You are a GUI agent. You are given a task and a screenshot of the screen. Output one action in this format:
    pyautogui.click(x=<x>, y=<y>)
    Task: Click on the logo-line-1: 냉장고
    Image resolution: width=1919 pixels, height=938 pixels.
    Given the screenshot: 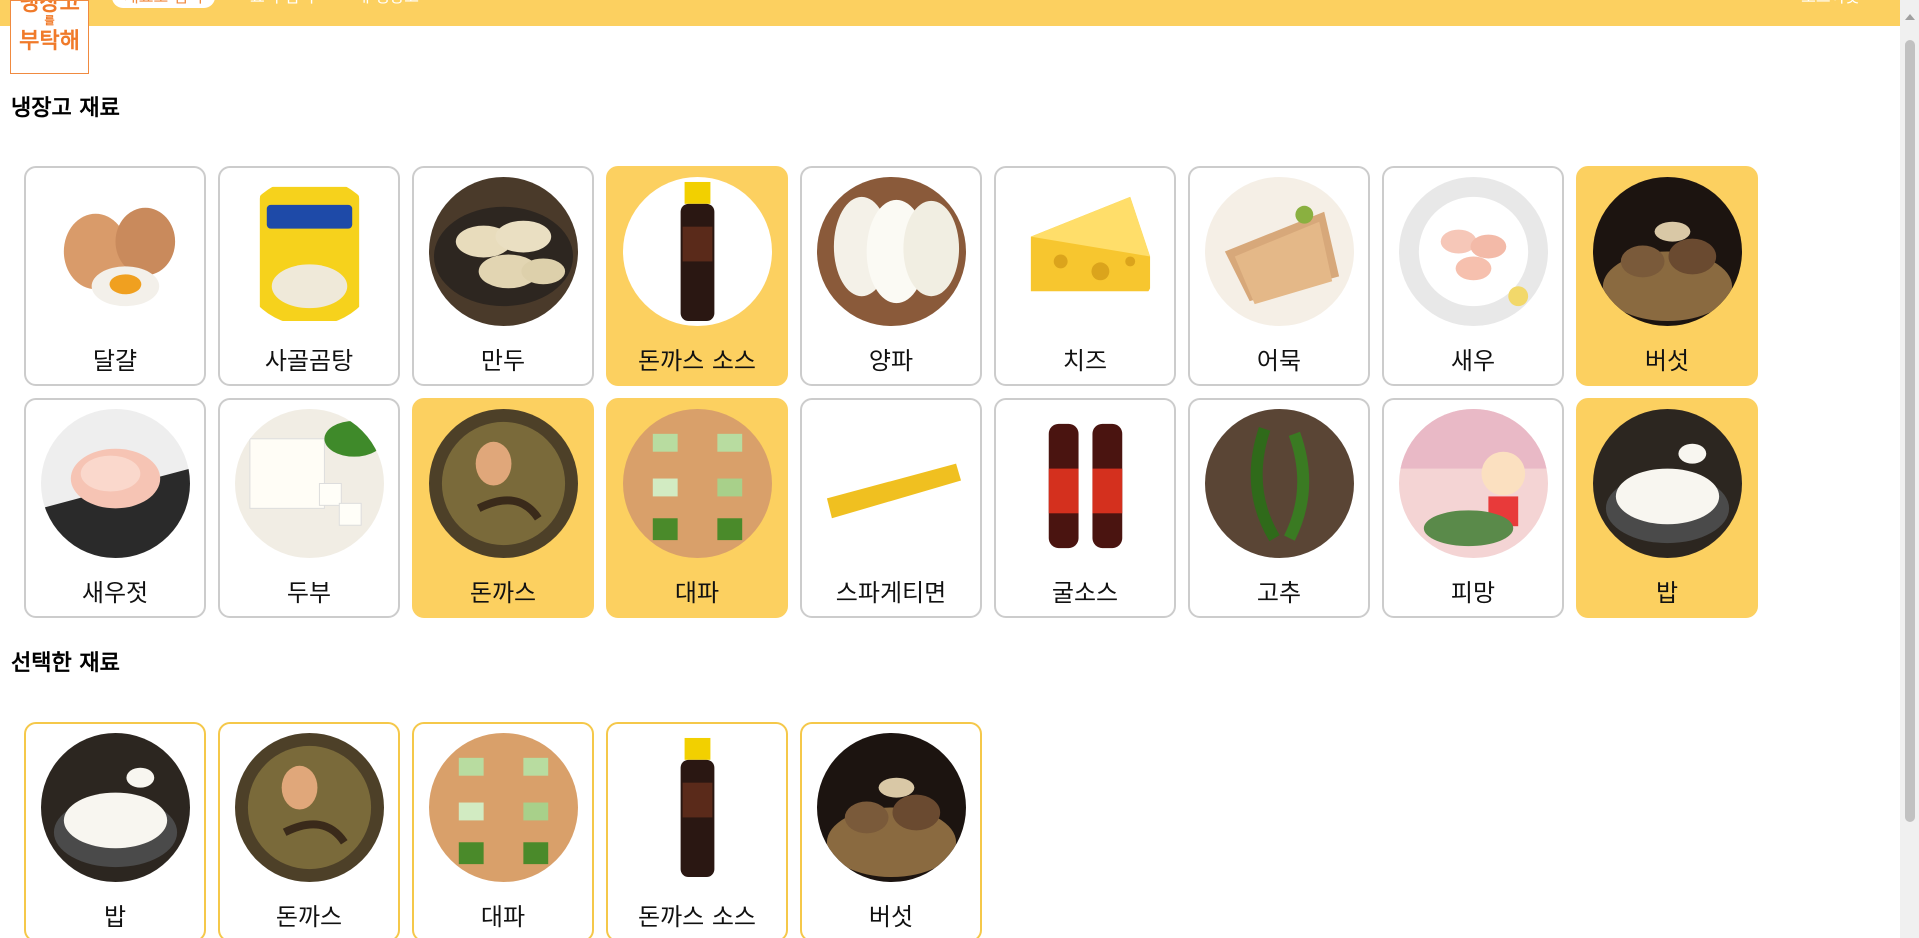 What is the action you would take?
    pyautogui.click(x=49, y=7)
    